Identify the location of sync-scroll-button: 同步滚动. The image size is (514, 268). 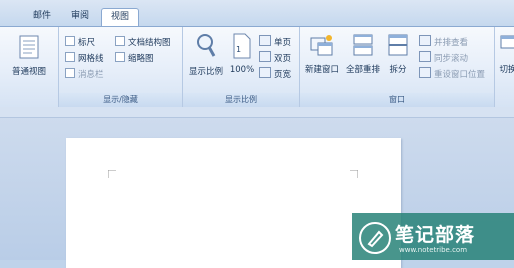
(443, 57).